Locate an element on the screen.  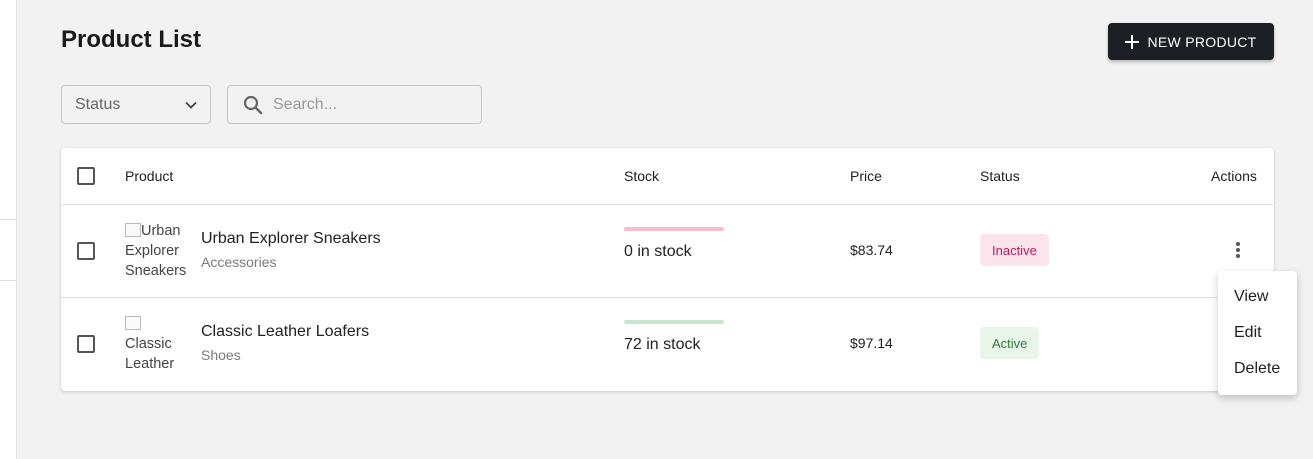
image-alt-line: Urban is located at coordinates (161, 231).